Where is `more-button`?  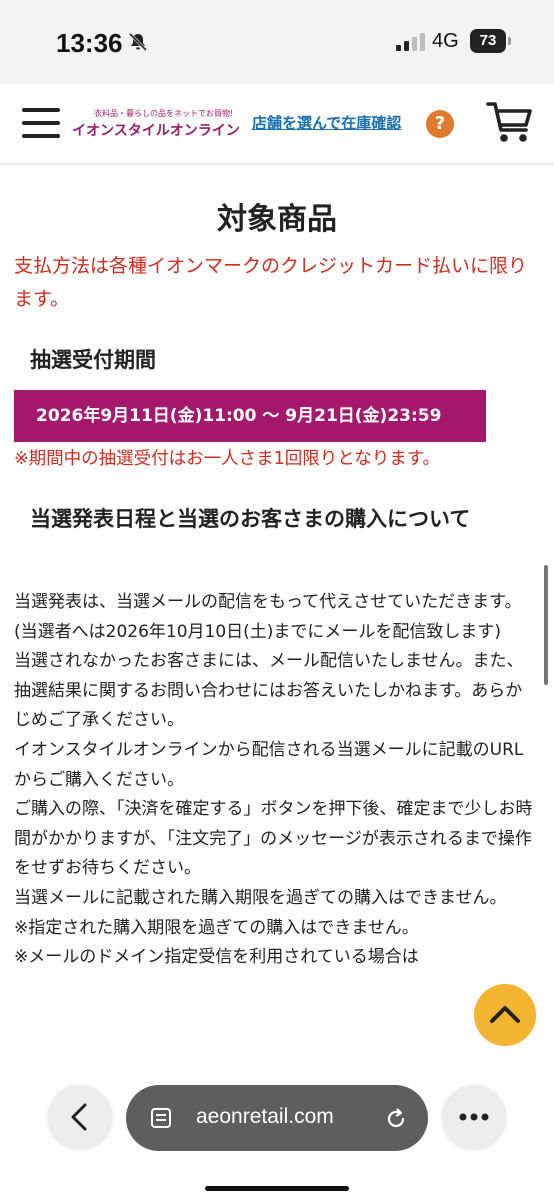 more-button is located at coordinates (474, 1117).